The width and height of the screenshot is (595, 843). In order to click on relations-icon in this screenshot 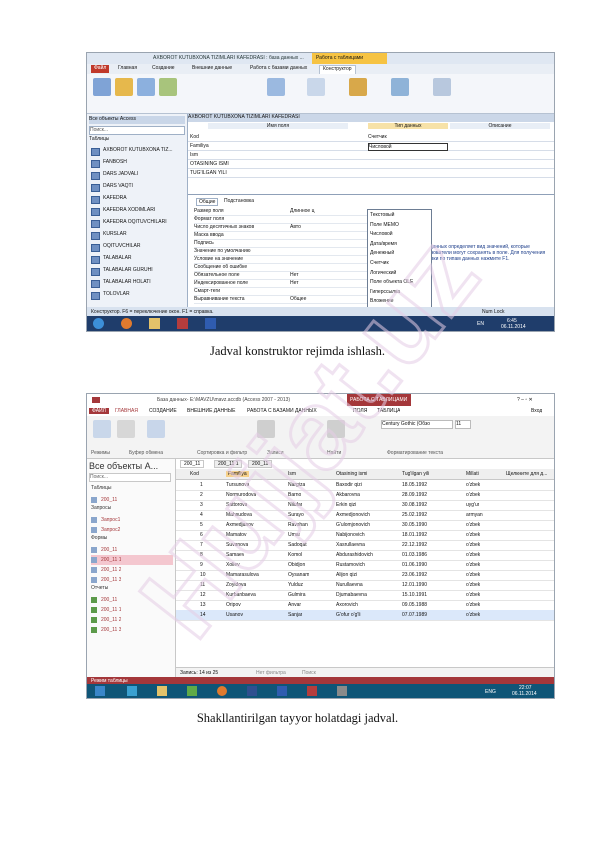, I will do `click(400, 87)`.